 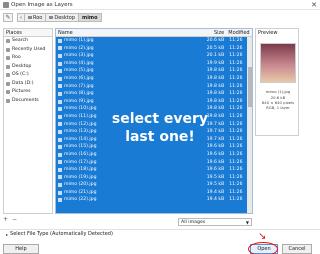 What do you see at coordinates (215, 222) in the screenshot?
I see `file-filter-select: All images ▼` at bounding box center [215, 222].